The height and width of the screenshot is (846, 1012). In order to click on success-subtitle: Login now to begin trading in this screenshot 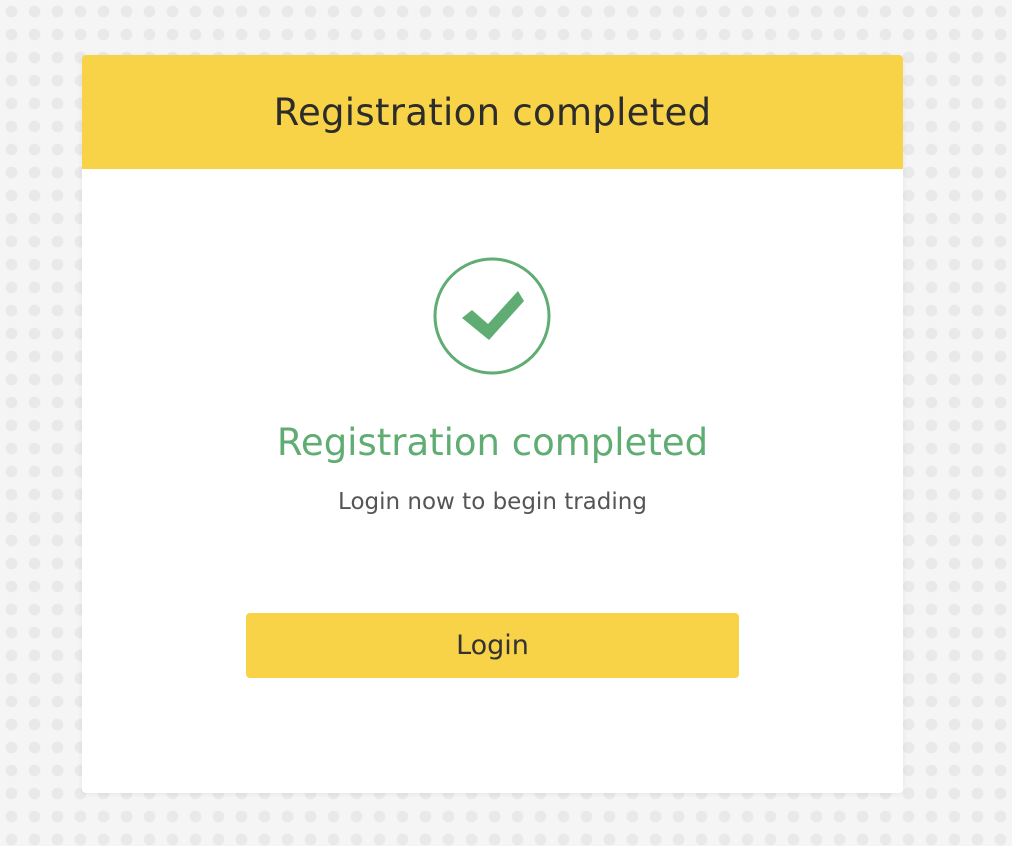, I will do `click(492, 502)`.